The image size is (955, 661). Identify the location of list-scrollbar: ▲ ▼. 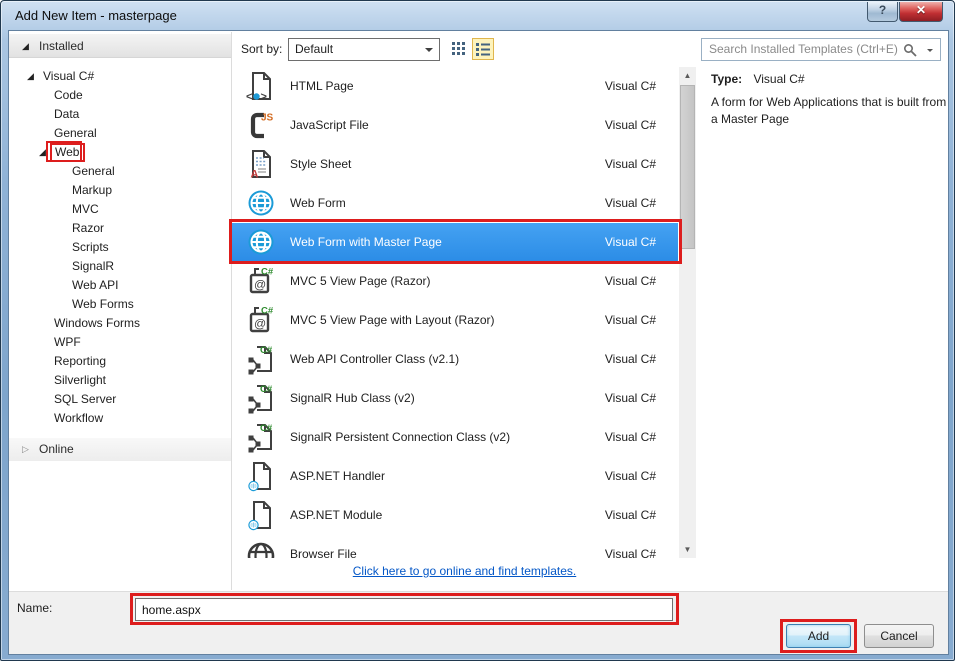
(687, 312).